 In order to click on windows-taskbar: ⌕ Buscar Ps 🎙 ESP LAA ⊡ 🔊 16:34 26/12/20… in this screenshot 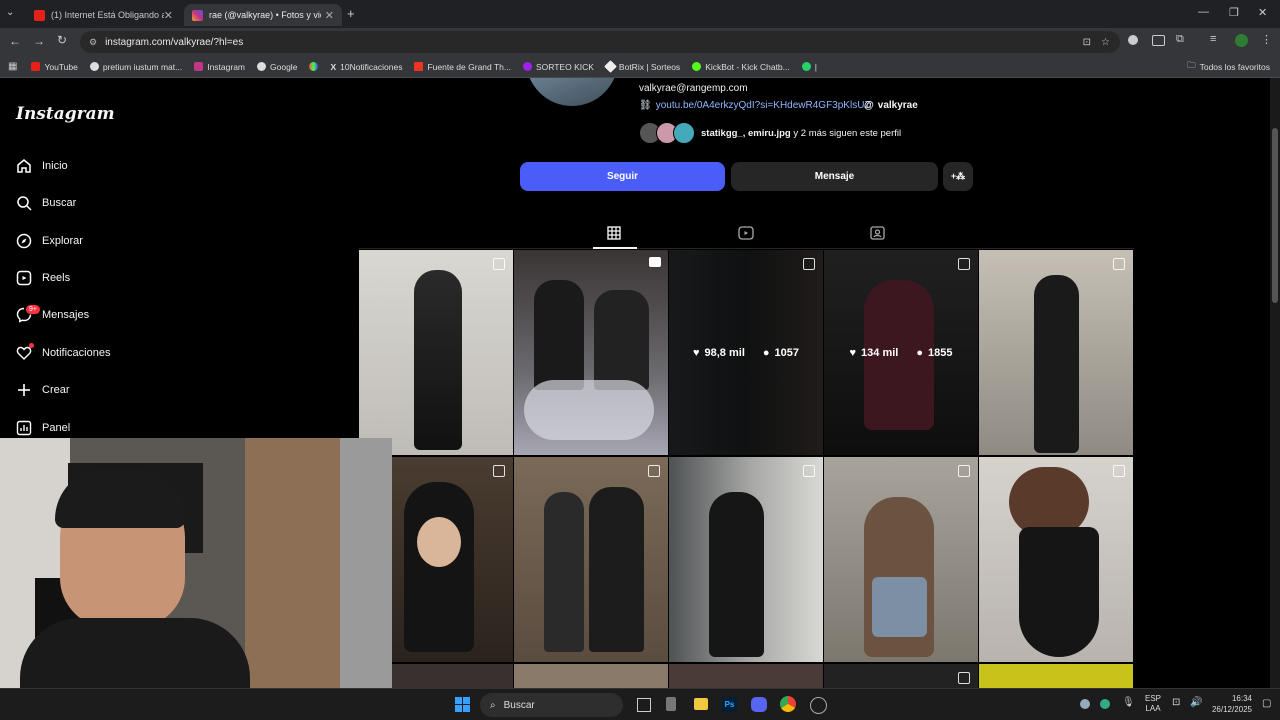, I will do `click(640, 704)`.